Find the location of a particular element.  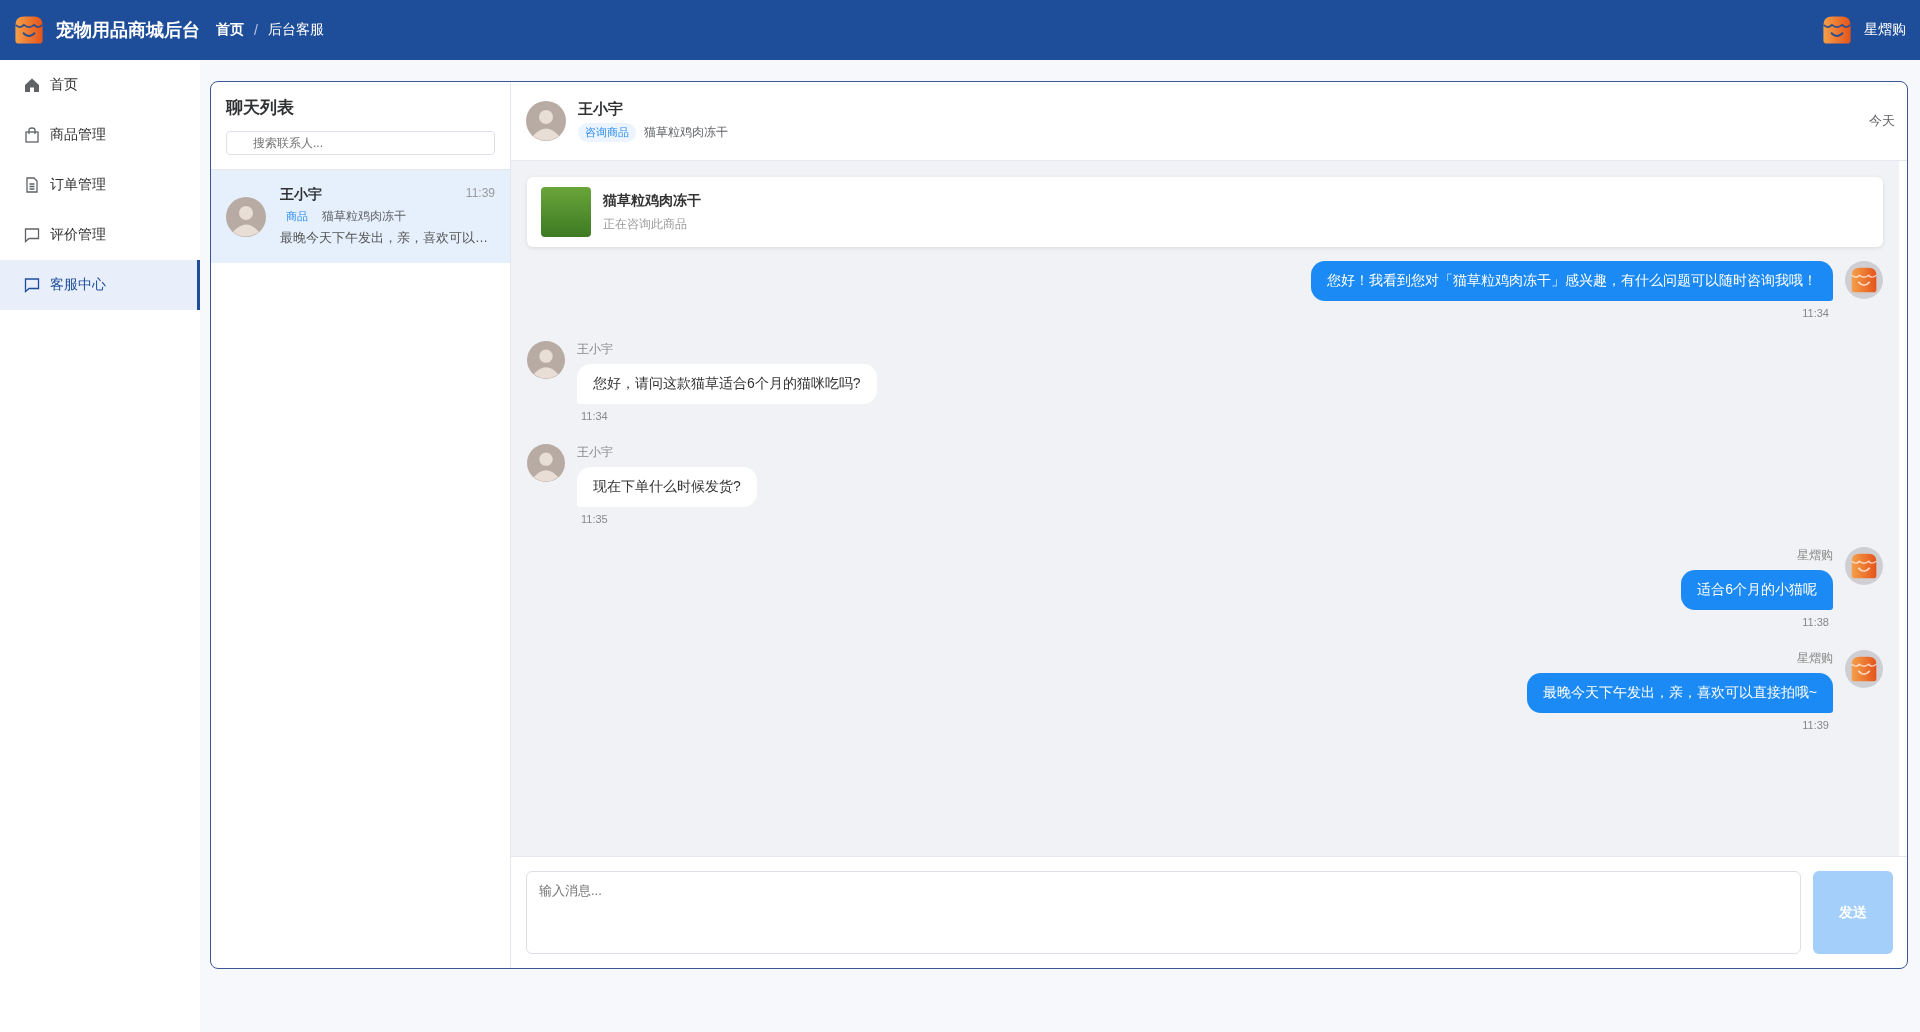

chat-list-title: 聊天列表 is located at coordinates (260, 108).